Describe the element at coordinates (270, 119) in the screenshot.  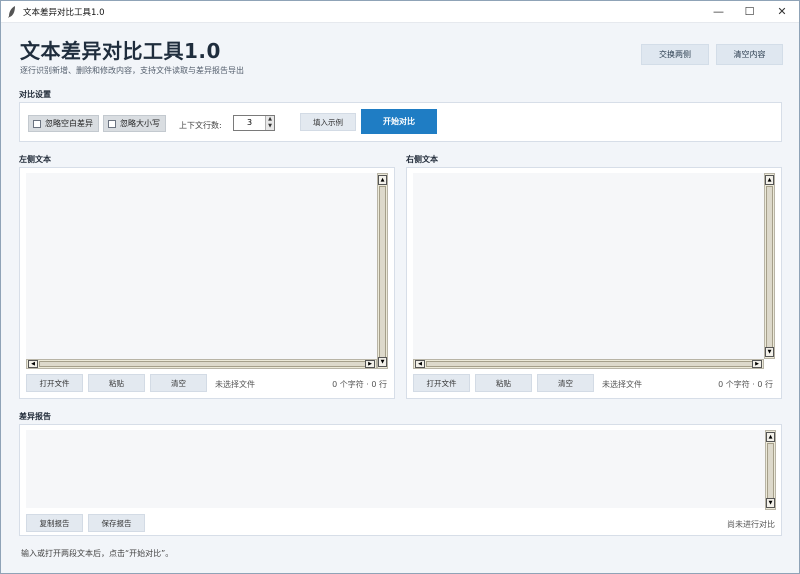
I see `spin-up-icon: ▲` at that location.